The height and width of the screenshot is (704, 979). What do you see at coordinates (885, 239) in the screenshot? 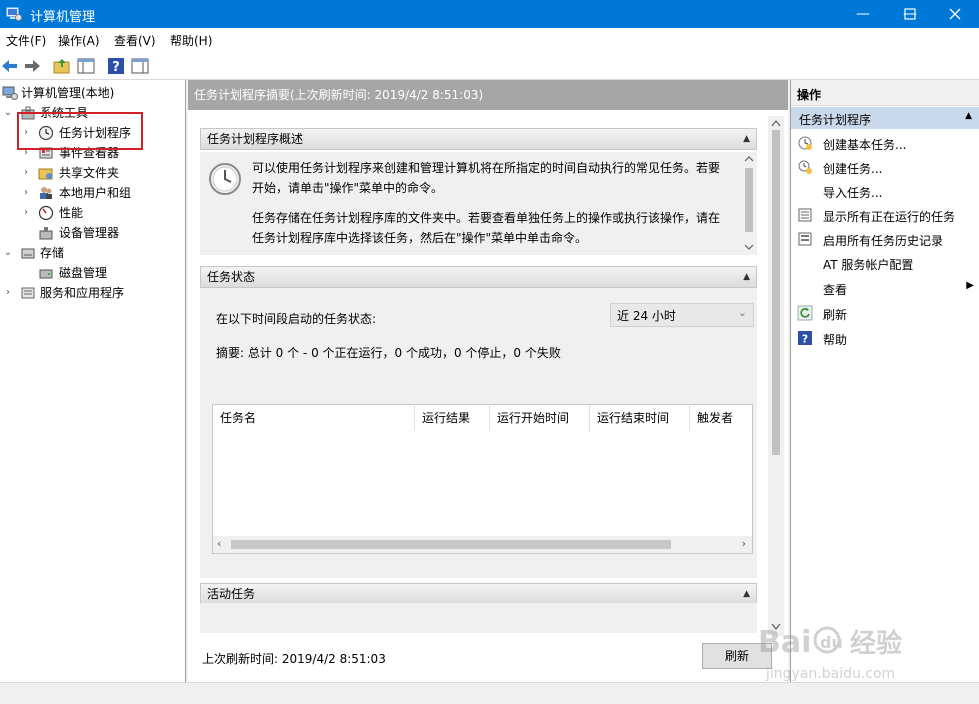
I see `action-enable-task-history: 启用所有任务历史记录` at bounding box center [885, 239].